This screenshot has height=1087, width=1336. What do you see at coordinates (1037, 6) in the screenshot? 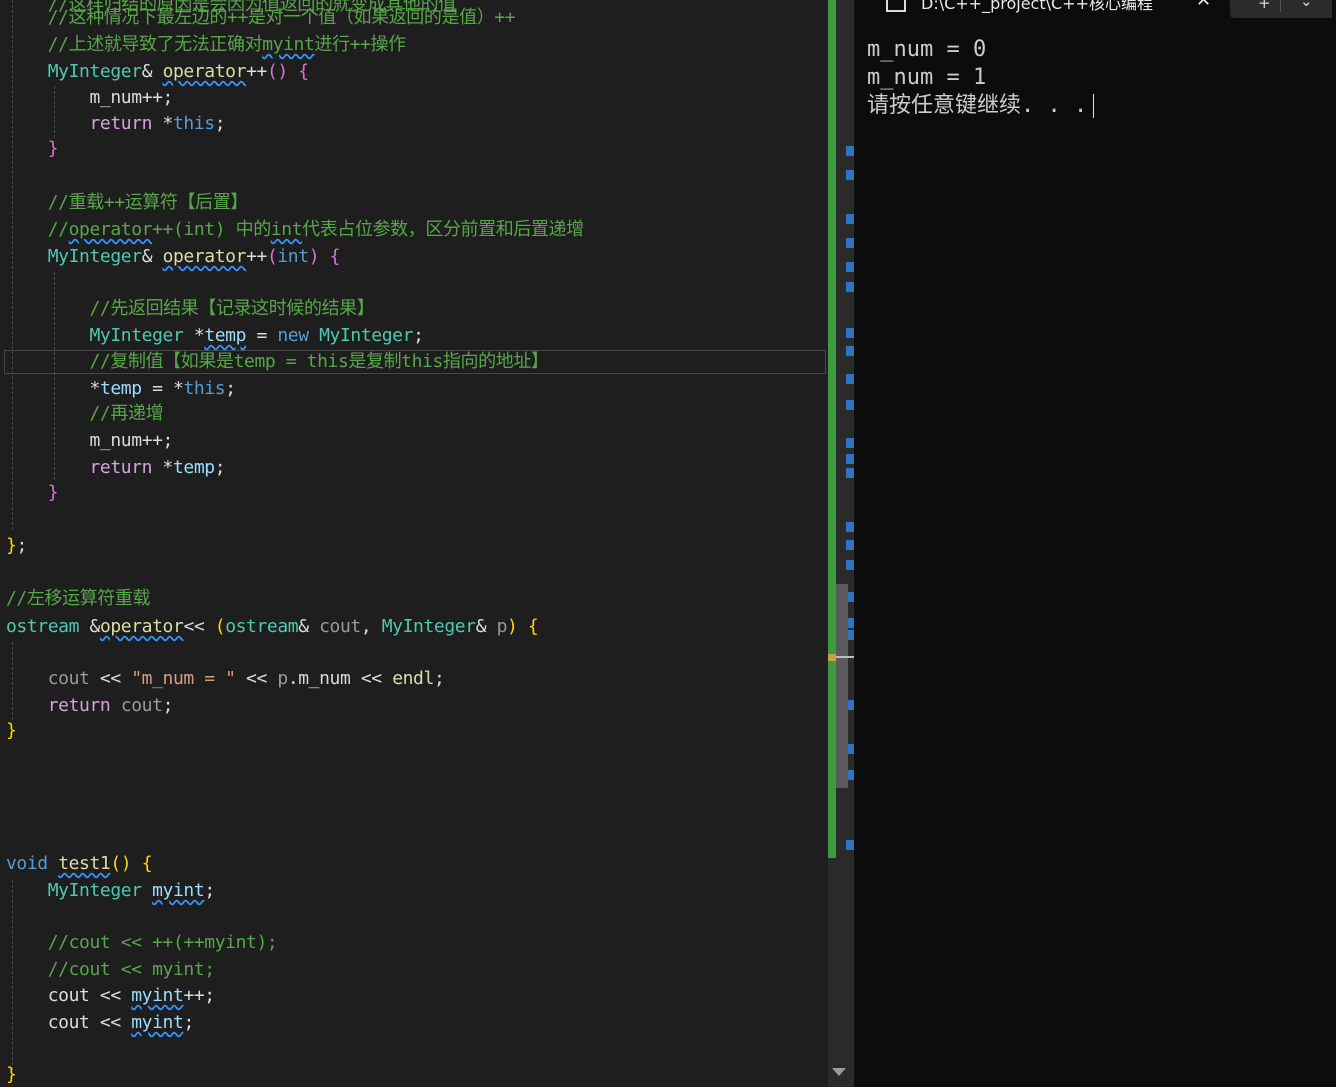
I see `console-tab-title: D:\C++_project\C++核心编程` at bounding box center [1037, 6].